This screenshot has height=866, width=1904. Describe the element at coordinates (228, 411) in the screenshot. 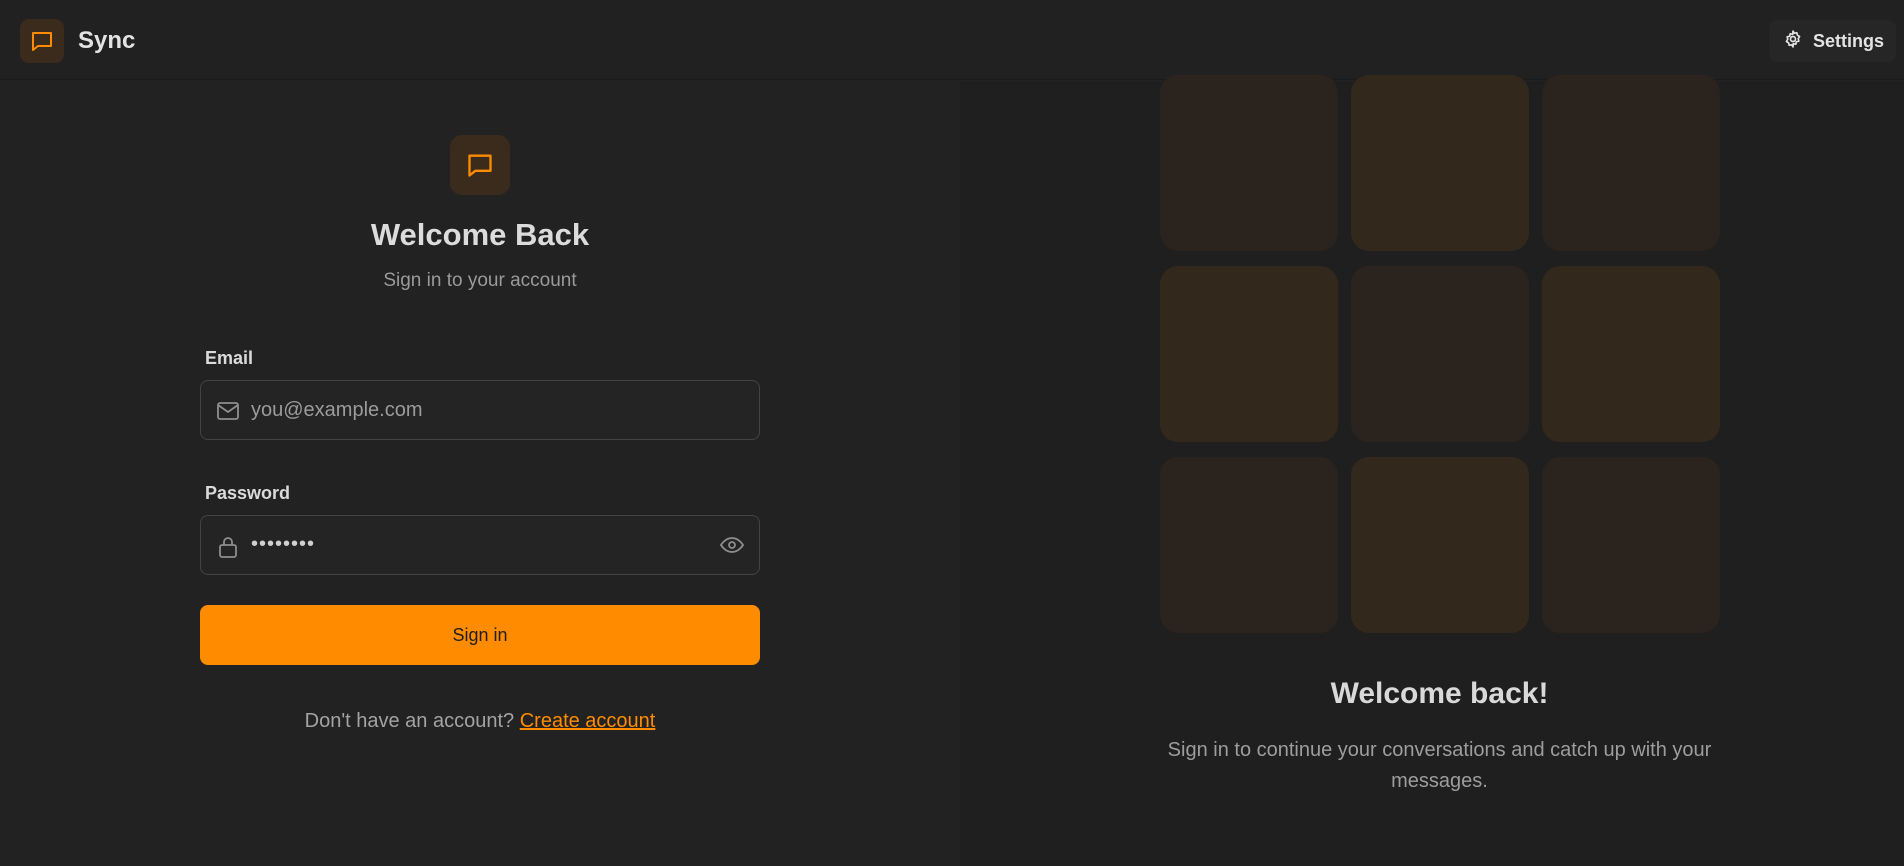

I see `mail-icon` at that location.